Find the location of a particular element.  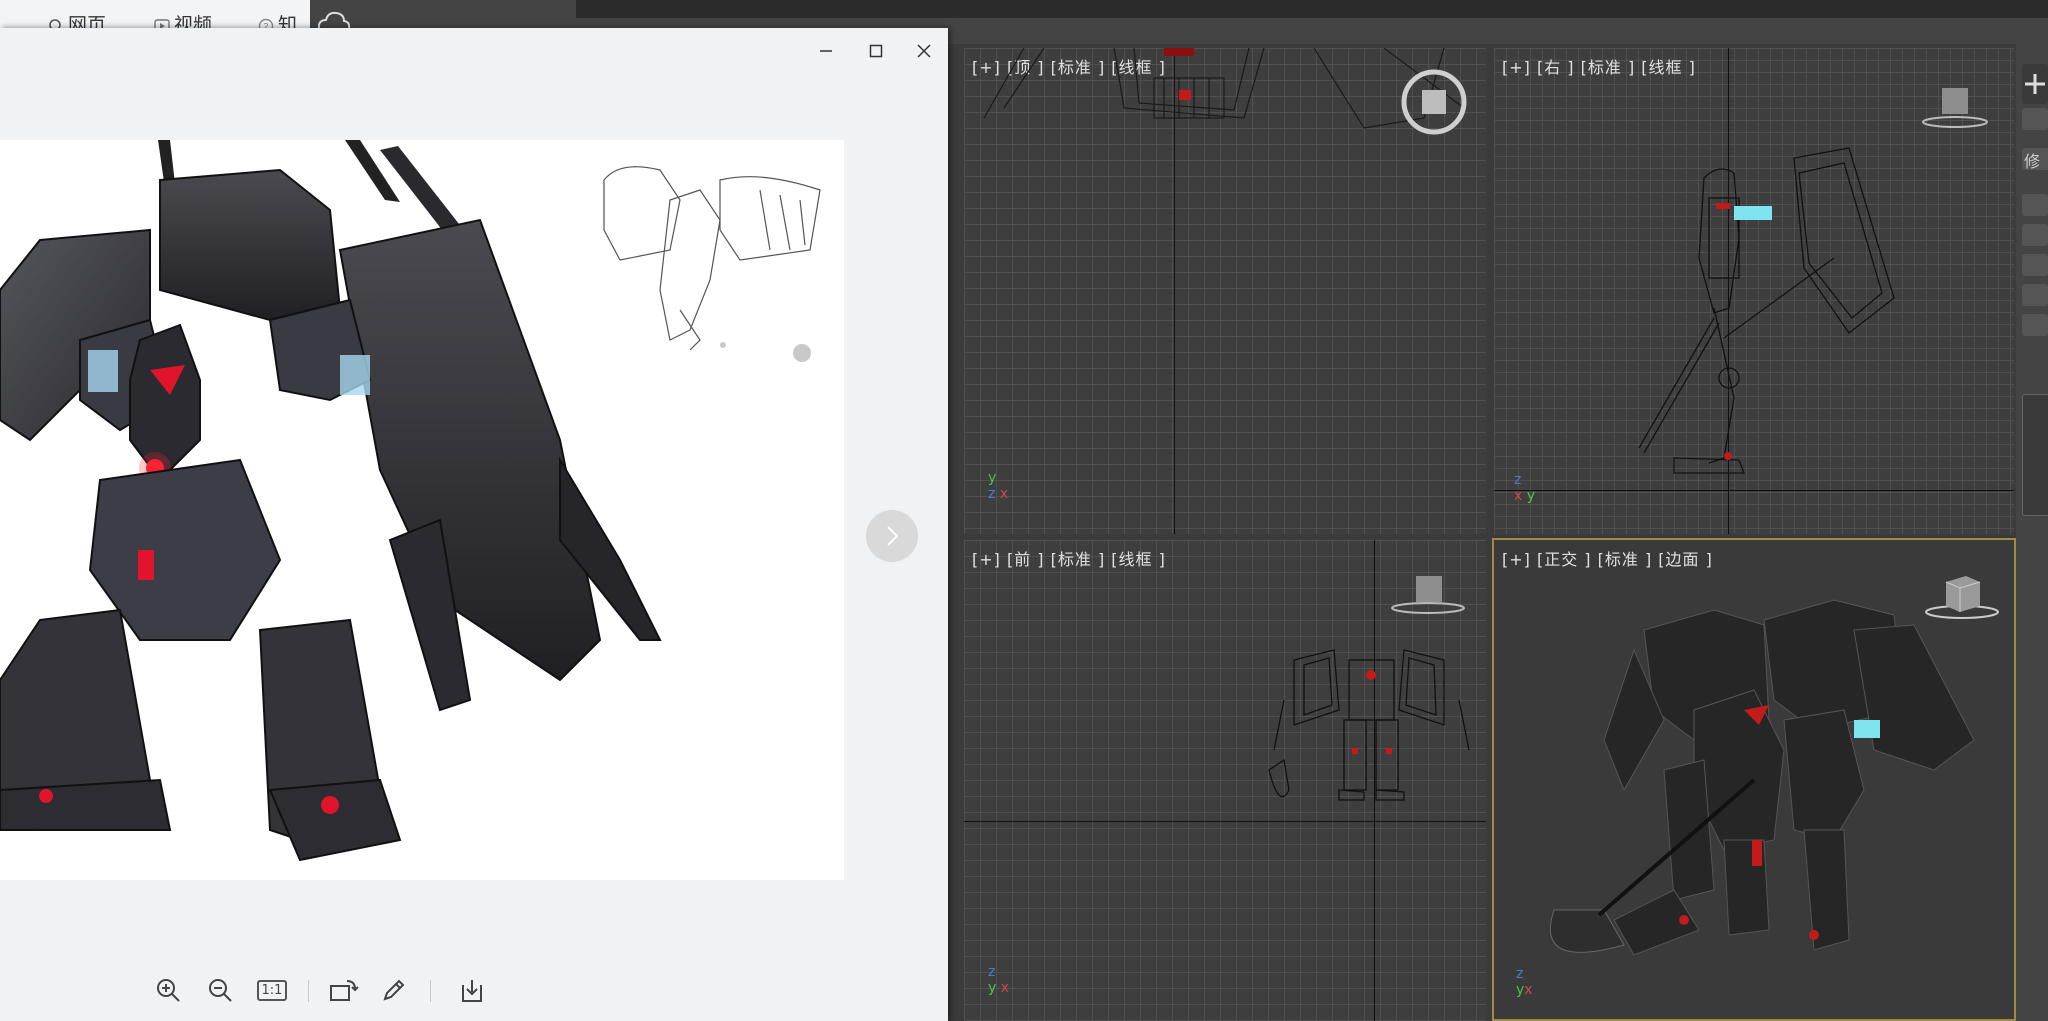

browser-tab-strip: 网页 视频 ? 知 is located at coordinates (155, 18).